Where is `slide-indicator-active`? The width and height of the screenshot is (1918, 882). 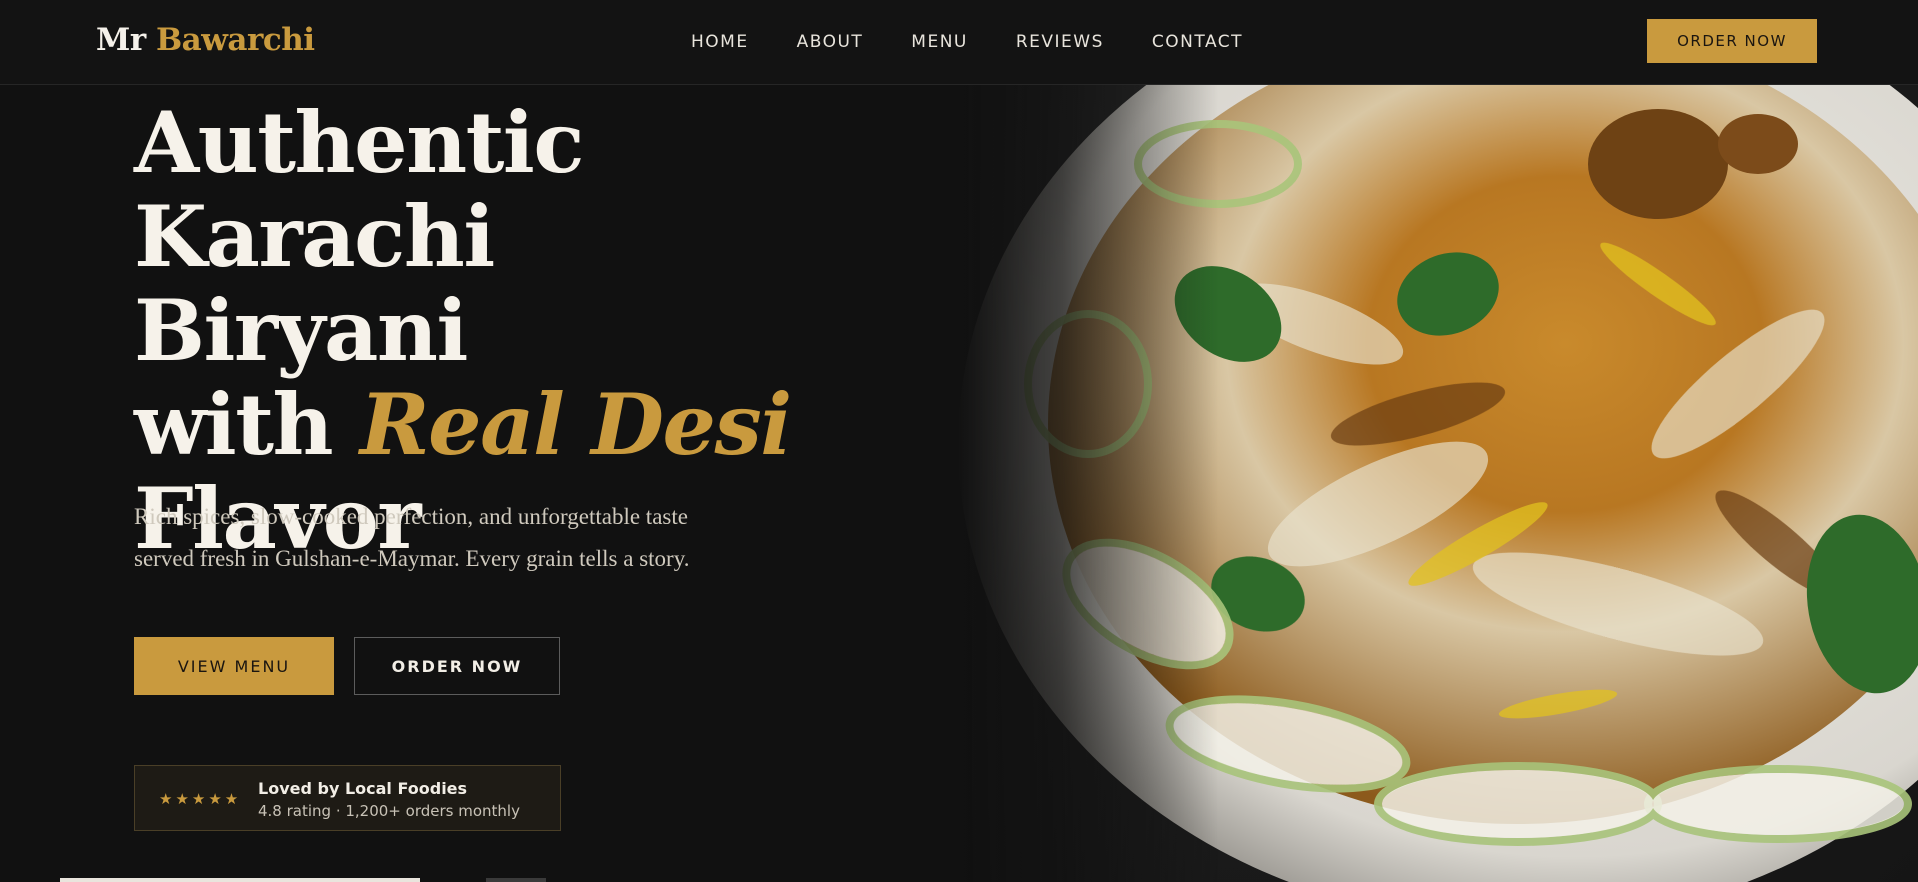 slide-indicator-active is located at coordinates (240, 880).